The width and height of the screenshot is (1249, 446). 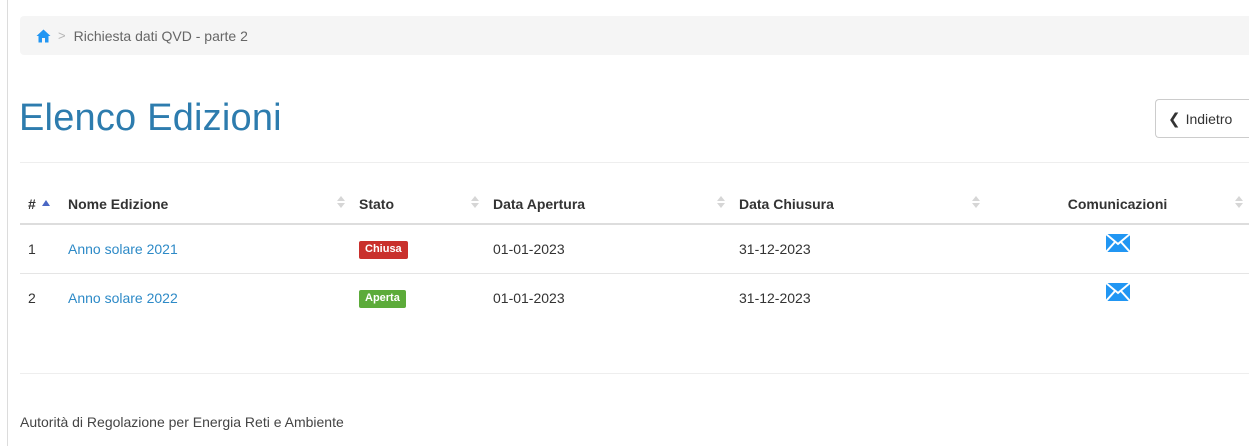 I want to click on column-header-name: Nome Edizione, so click(x=205, y=204).